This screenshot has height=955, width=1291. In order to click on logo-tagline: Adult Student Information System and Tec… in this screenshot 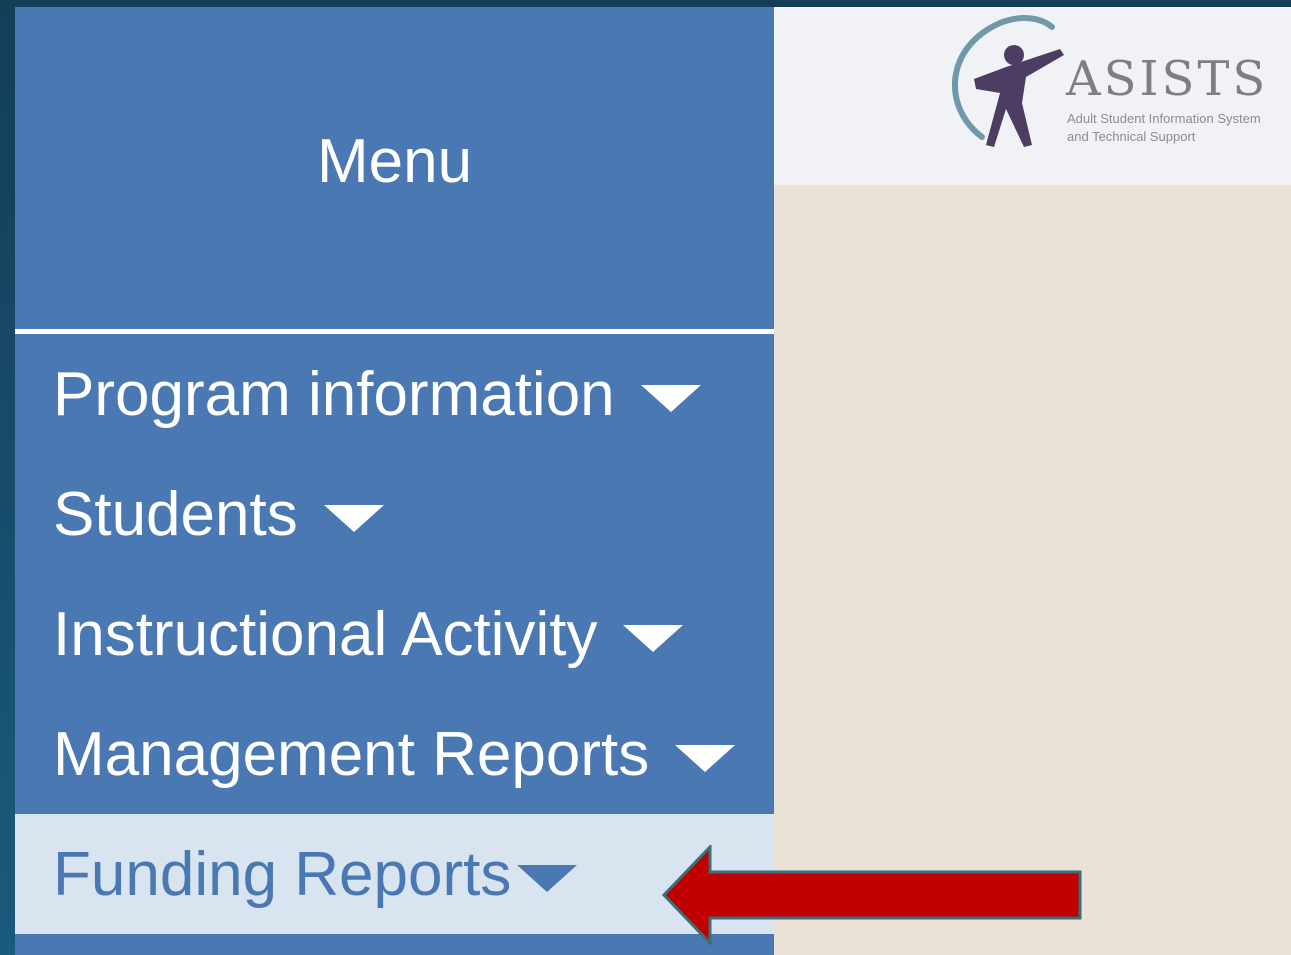, I will do `click(1179, 128)`.